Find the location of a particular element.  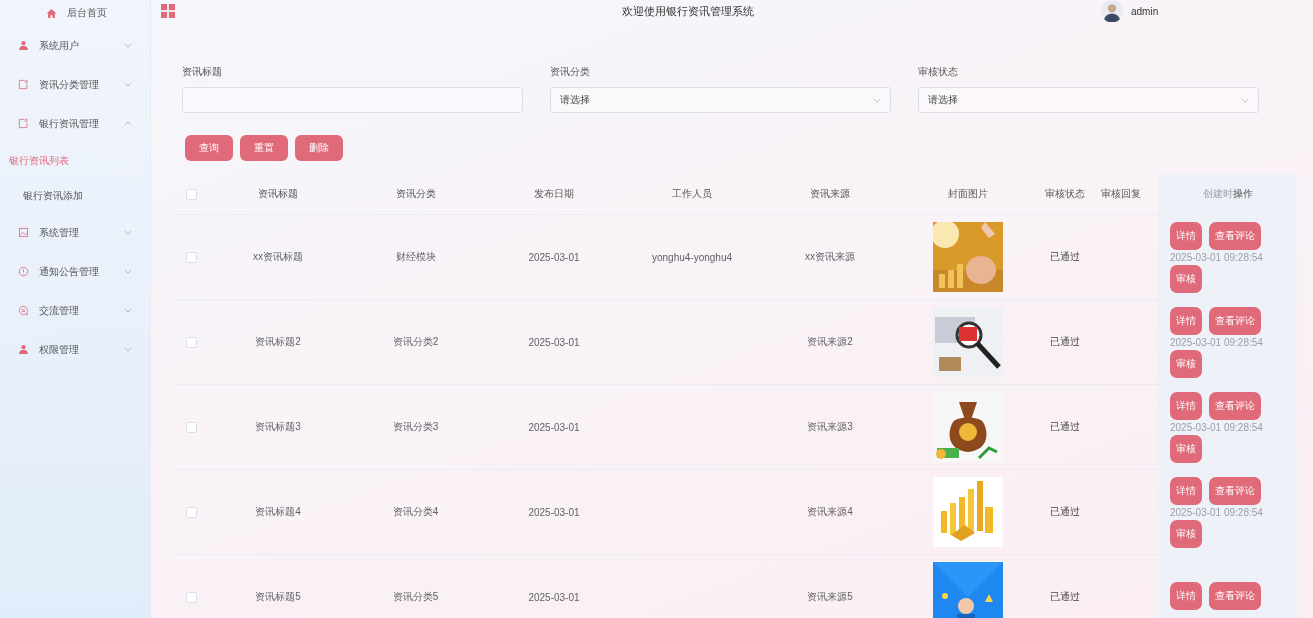

sidebar-item: 后台首页 is located at coordinates (75, 13).